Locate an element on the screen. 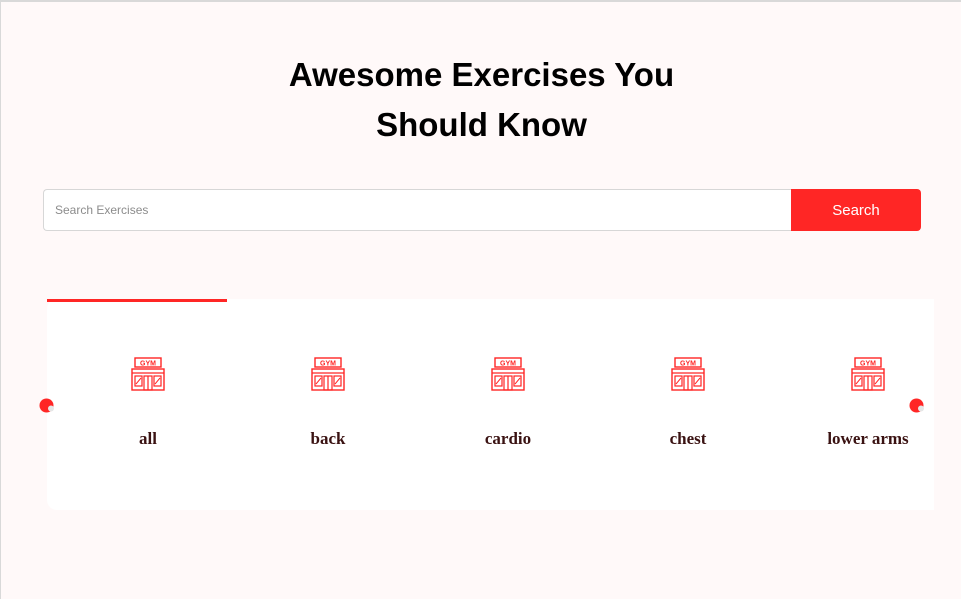 This screenshot has height=599, width=961. search-input is located at coordinates (417, 210).